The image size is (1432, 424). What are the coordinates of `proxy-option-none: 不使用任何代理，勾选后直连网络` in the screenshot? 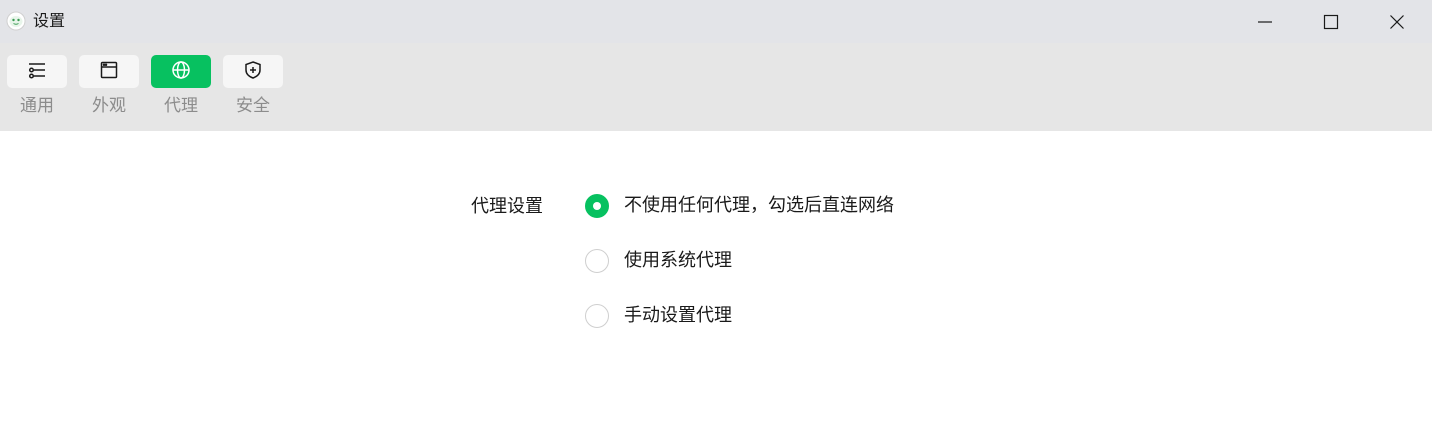 It's located at (739, 206).